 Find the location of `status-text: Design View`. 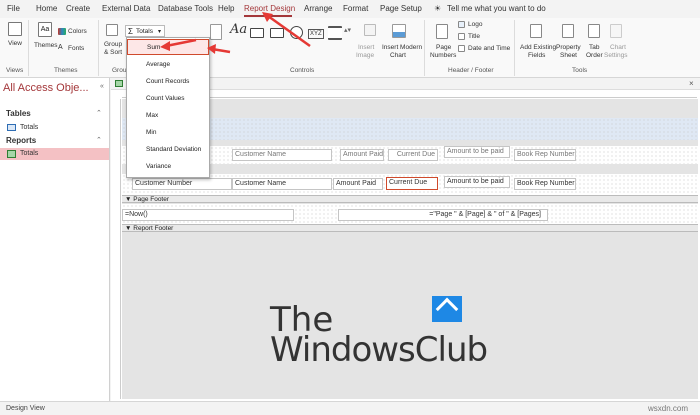

status-text: Design View is located at coordinates (25, 408).